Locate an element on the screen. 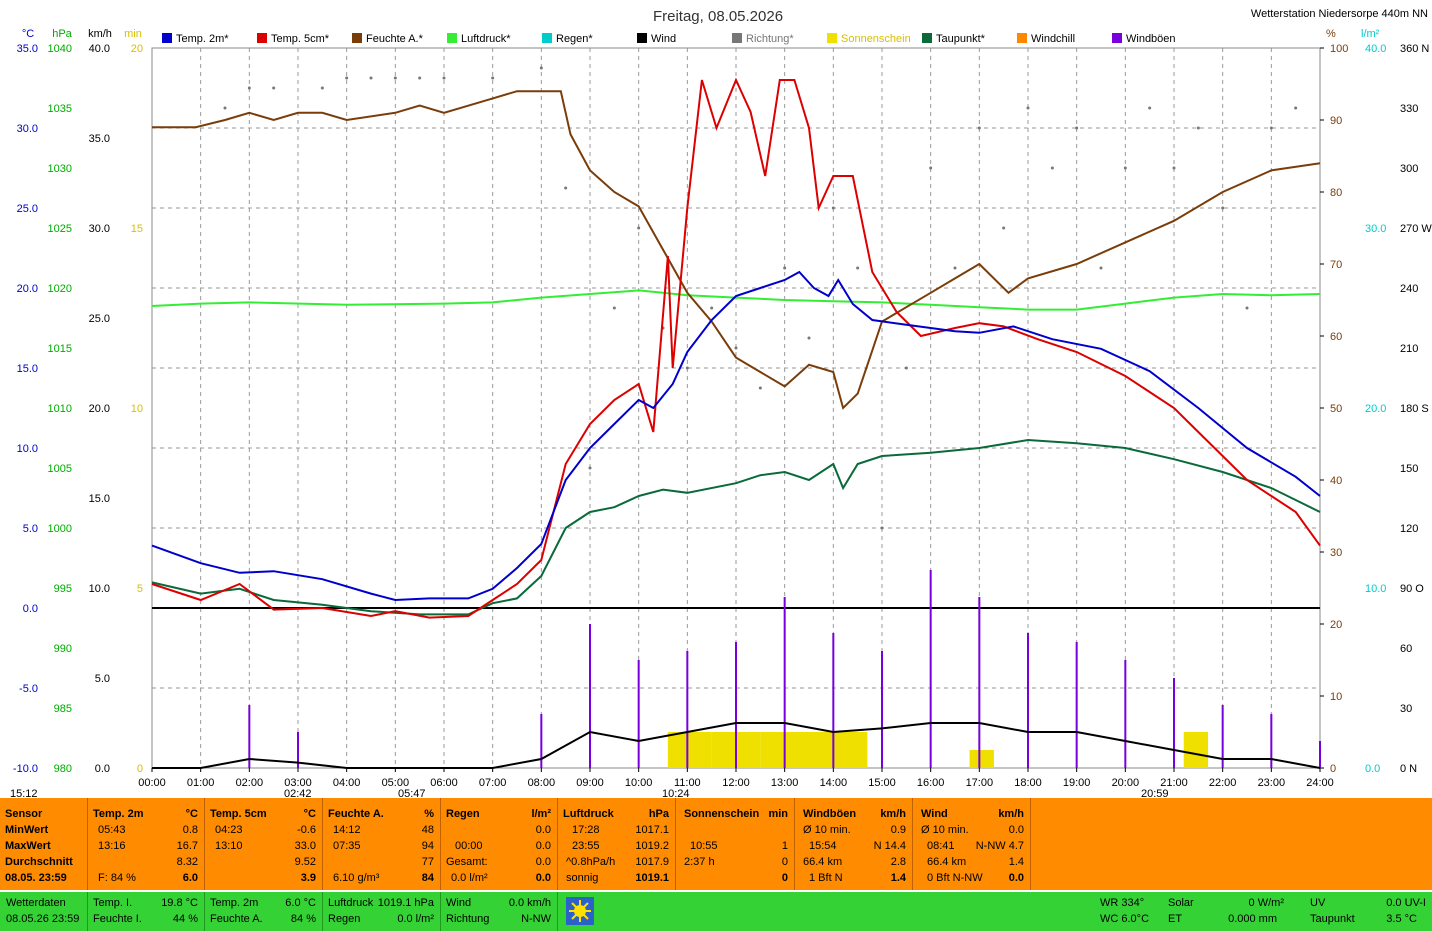  regen-r2-label: 00:00 is located at coordinates (469, 846).